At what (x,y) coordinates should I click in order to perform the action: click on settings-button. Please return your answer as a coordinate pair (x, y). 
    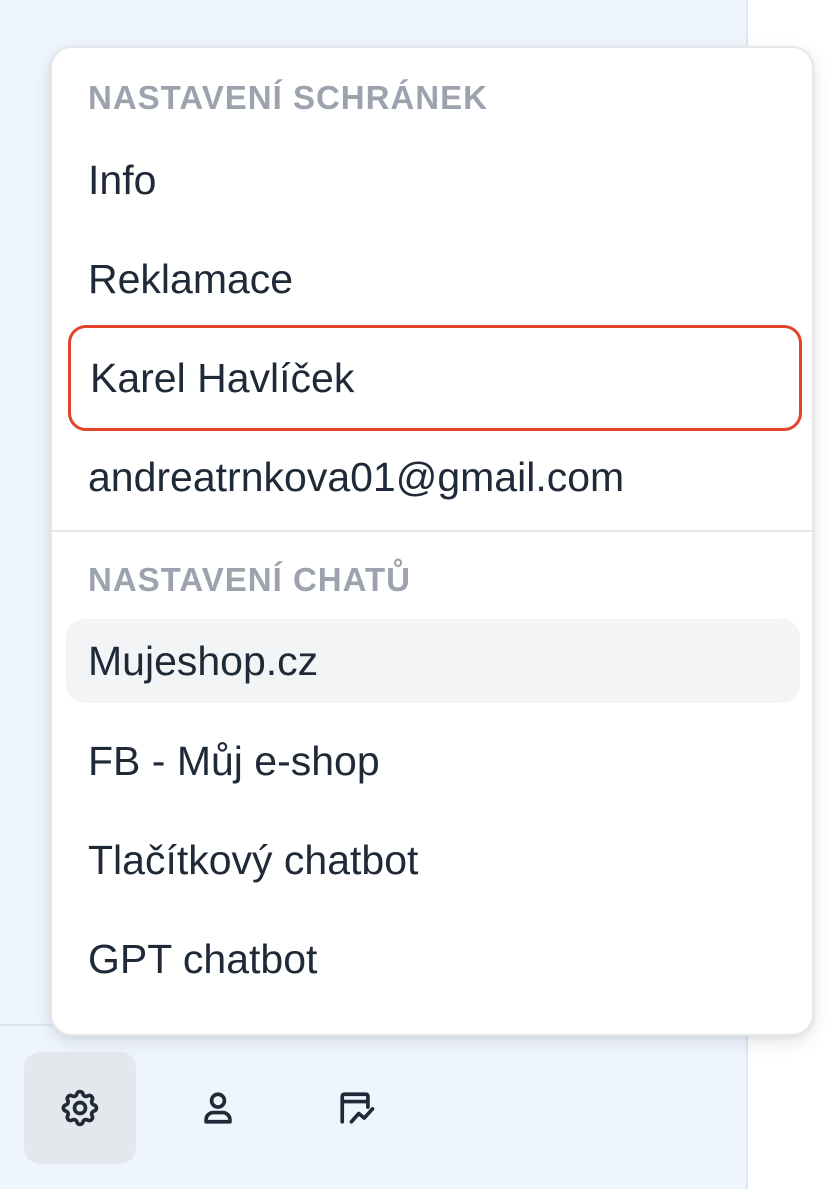
    Looking at the image, I should click on (80, 1108).